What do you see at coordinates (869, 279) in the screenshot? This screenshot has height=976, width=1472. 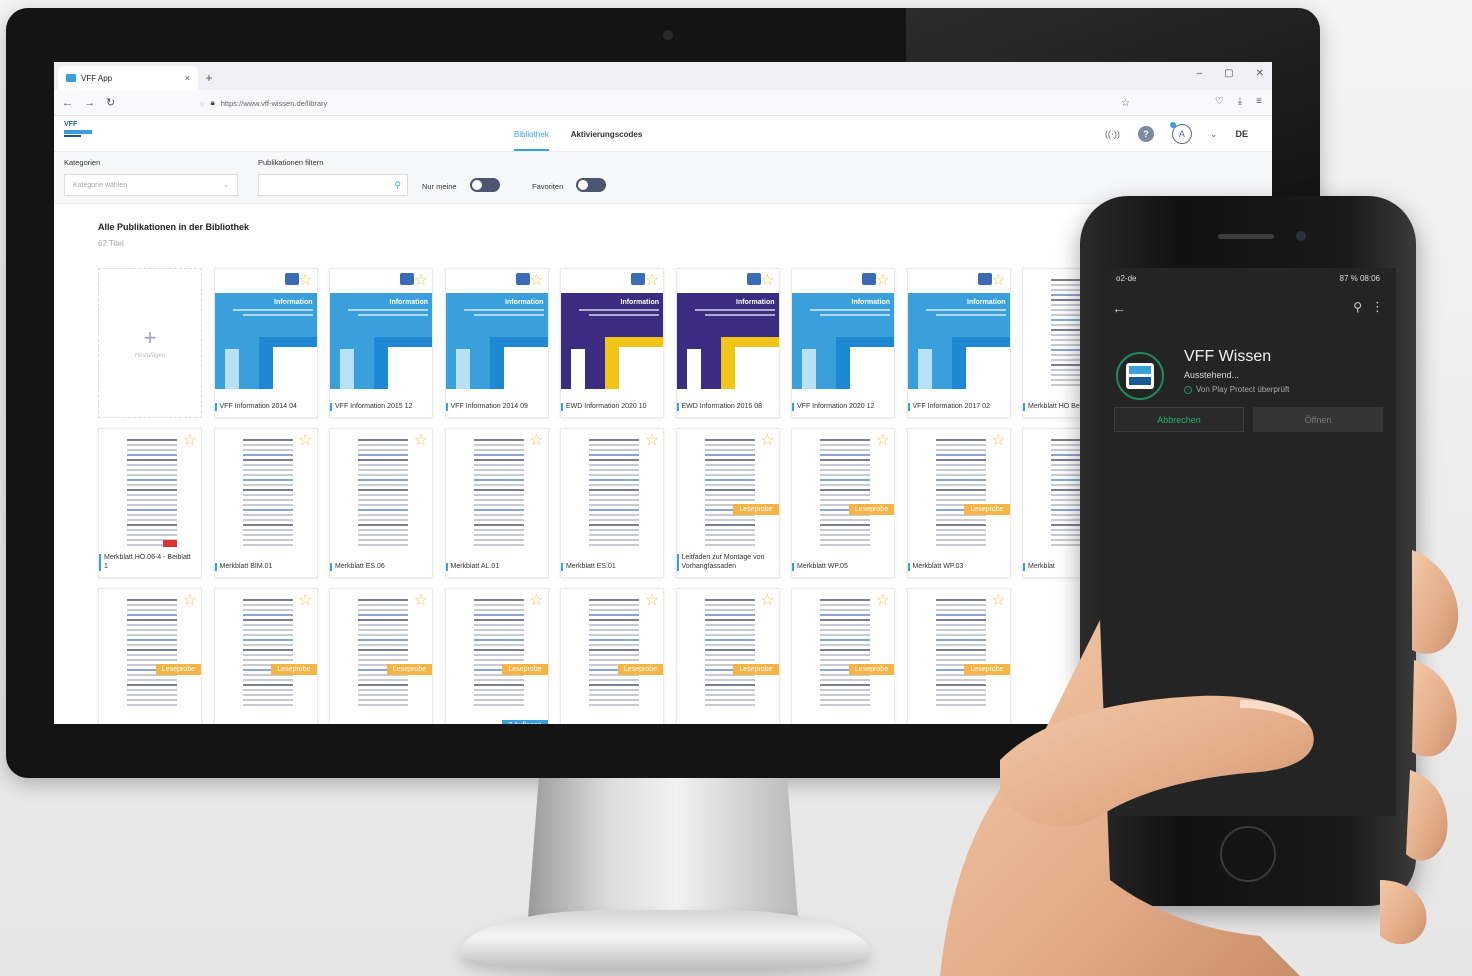 I see `vff-badge-icon` at bounding box center [869, 279].